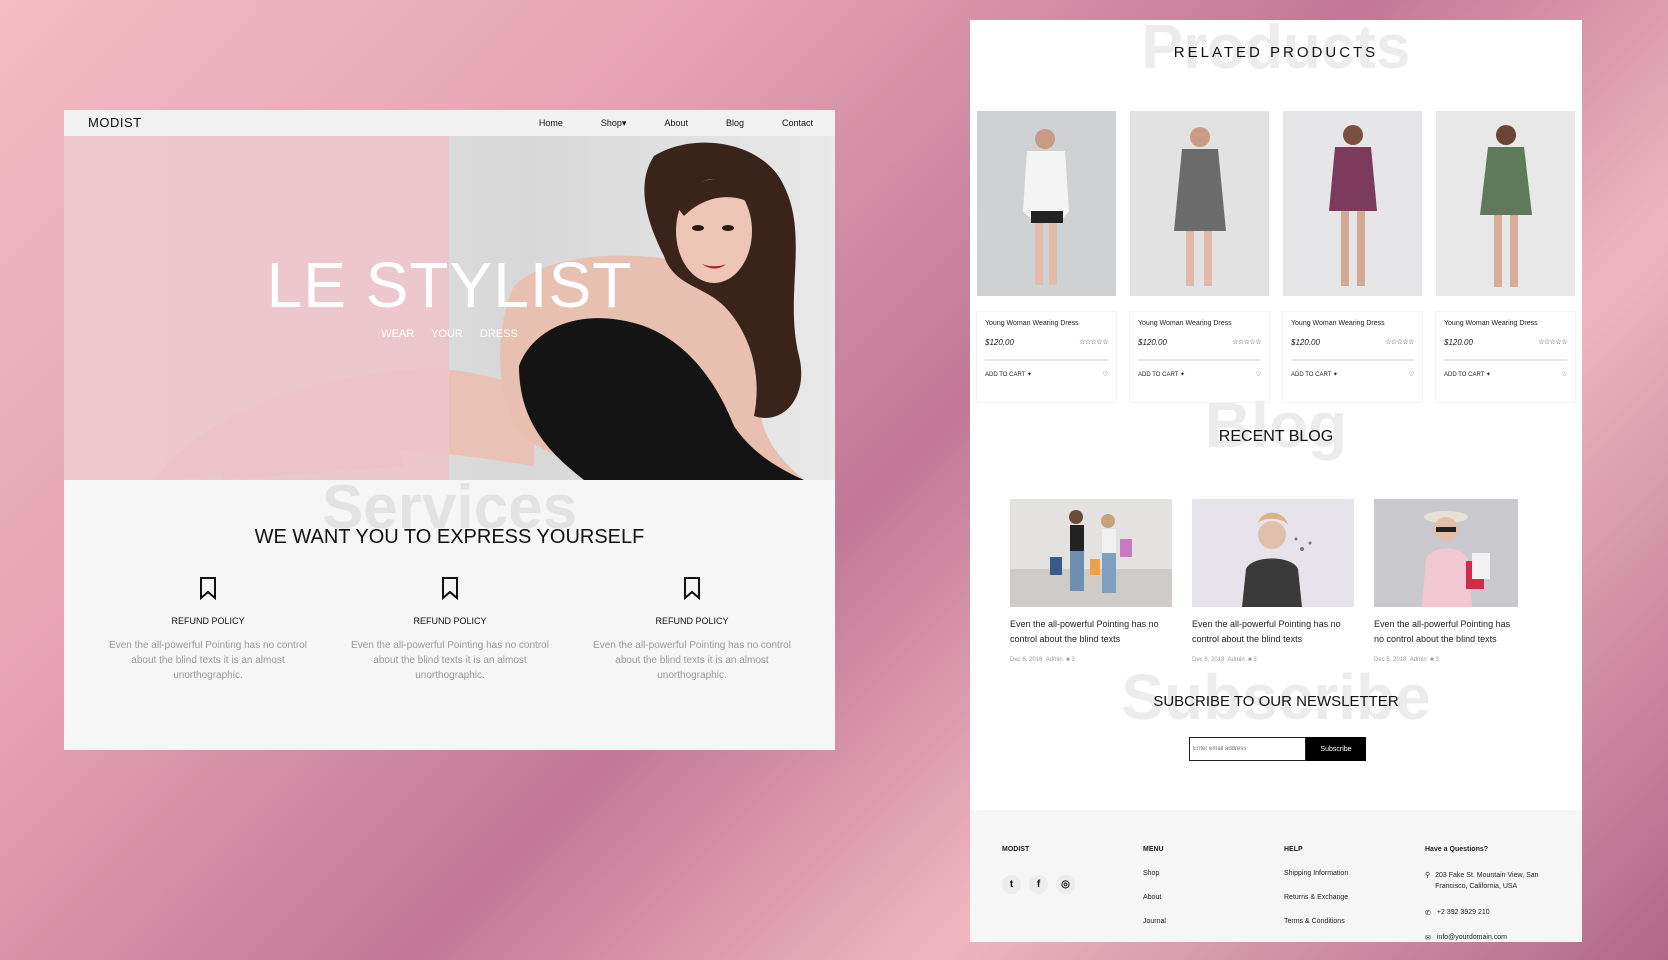 This screenshot has width=1668, height=960. What do you see at coordinates (1316, 873) in the screenshot?
I see `footer-link-shipping: Shipping Information` at bounding box center [1316, 873].